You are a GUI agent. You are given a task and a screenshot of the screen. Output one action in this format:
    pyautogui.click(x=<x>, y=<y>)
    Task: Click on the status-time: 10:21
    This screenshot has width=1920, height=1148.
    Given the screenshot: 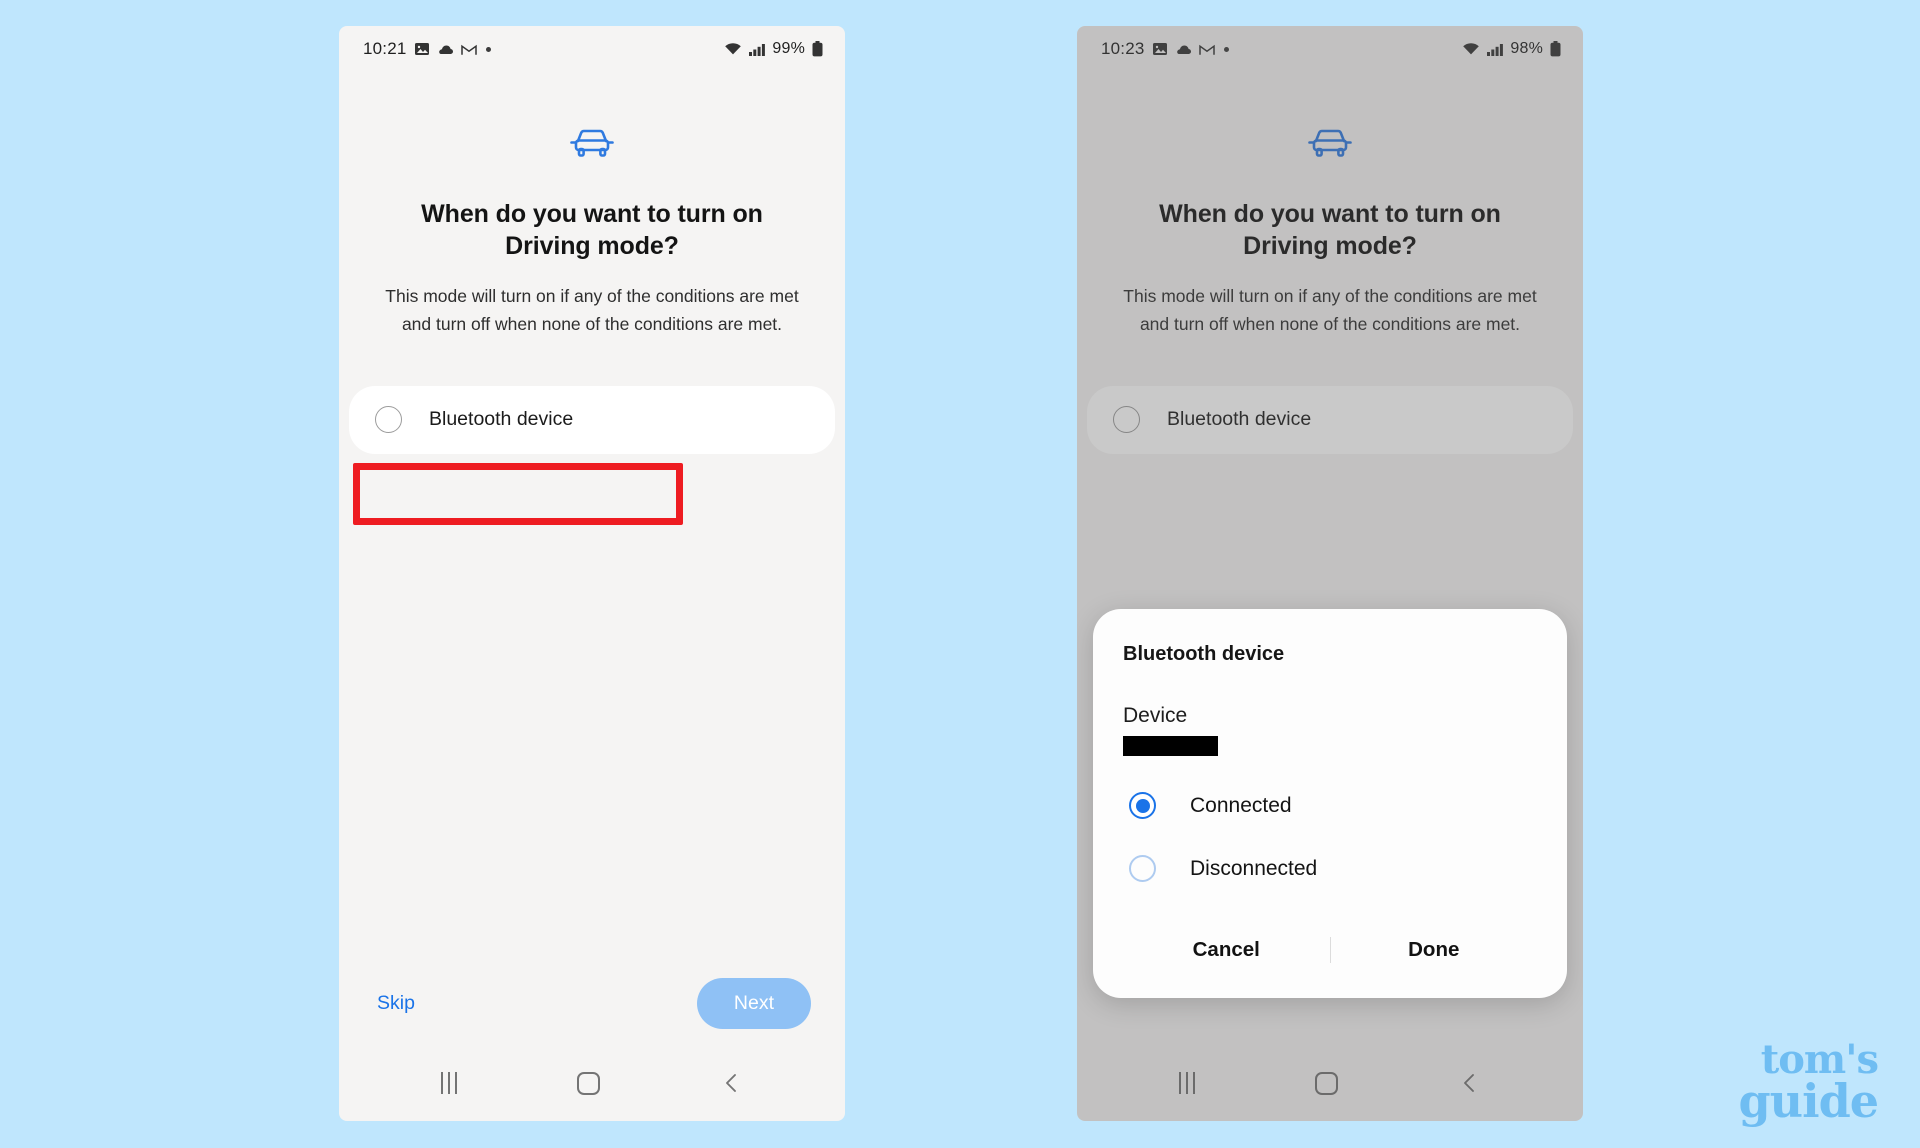 What is the action you would take?
    pyautogui.click(x=385, y=48)
    